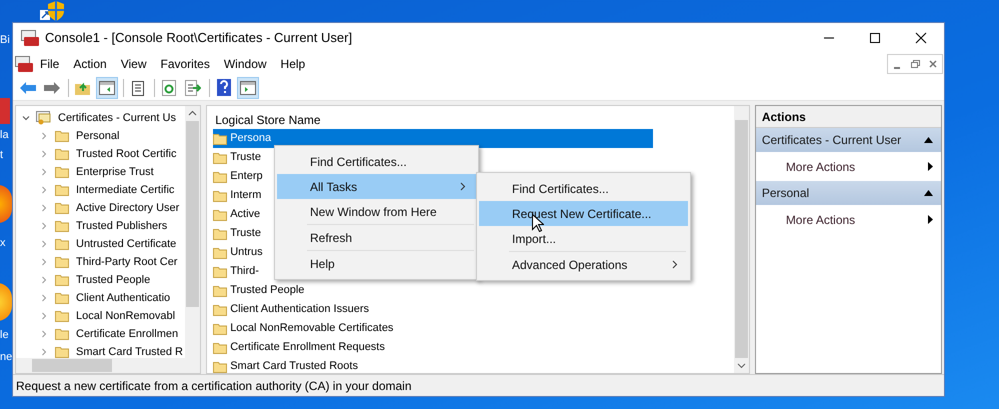 Image resolution: width=999 pixels, height=409 pixels. I want to click on desktop-icon-label: t, so click(2, 155).